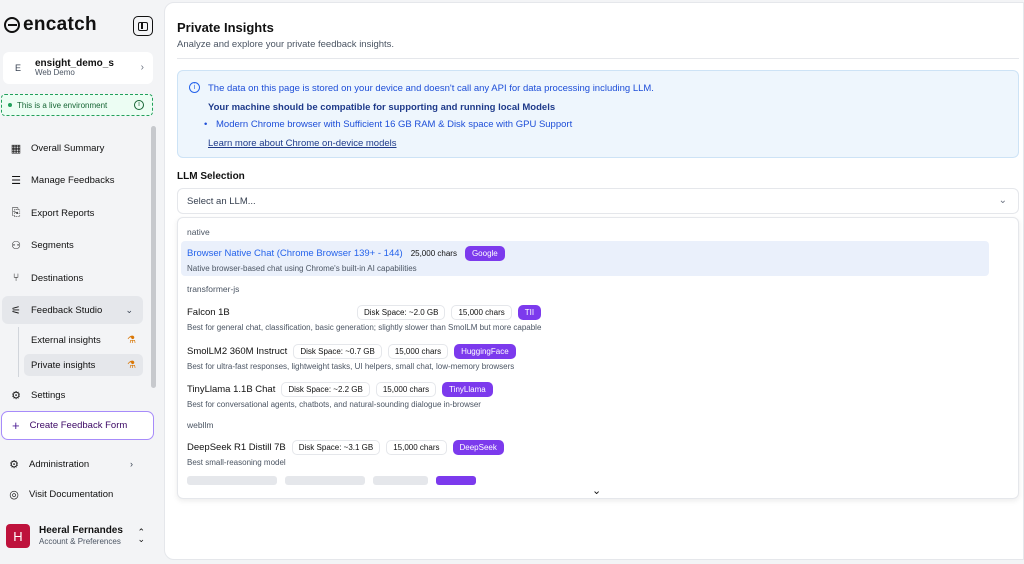 The width and height of the screenshot is (1024, 564). Describe the element at coordinates (16, 245) in the screenshot. I see `users-icon: ⚇` at that location.